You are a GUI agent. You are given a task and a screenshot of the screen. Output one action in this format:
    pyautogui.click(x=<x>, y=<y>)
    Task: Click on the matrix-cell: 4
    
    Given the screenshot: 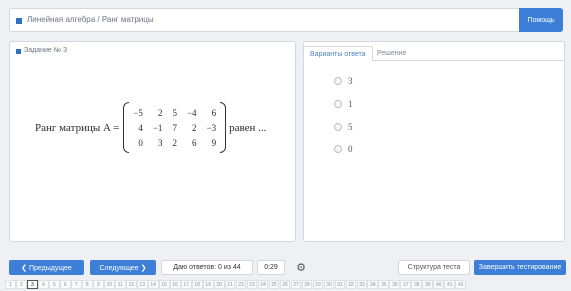 What is the action you would take?
    pyautogui.click(x=140, y=127)
    